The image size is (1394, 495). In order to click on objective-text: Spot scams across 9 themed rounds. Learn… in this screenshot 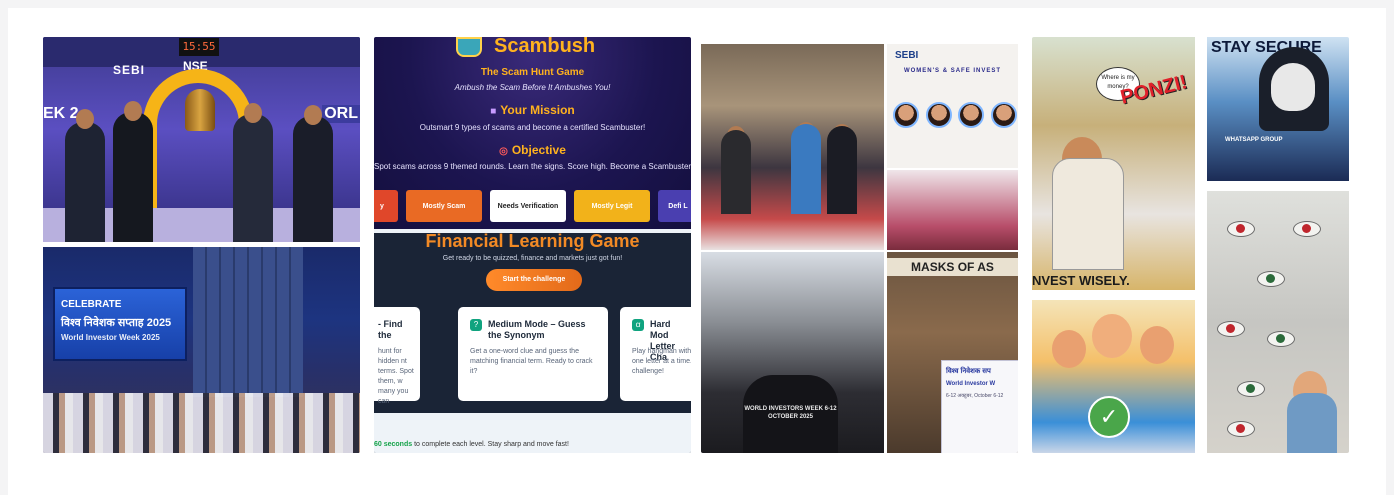, I will do `click(532, 166)`.